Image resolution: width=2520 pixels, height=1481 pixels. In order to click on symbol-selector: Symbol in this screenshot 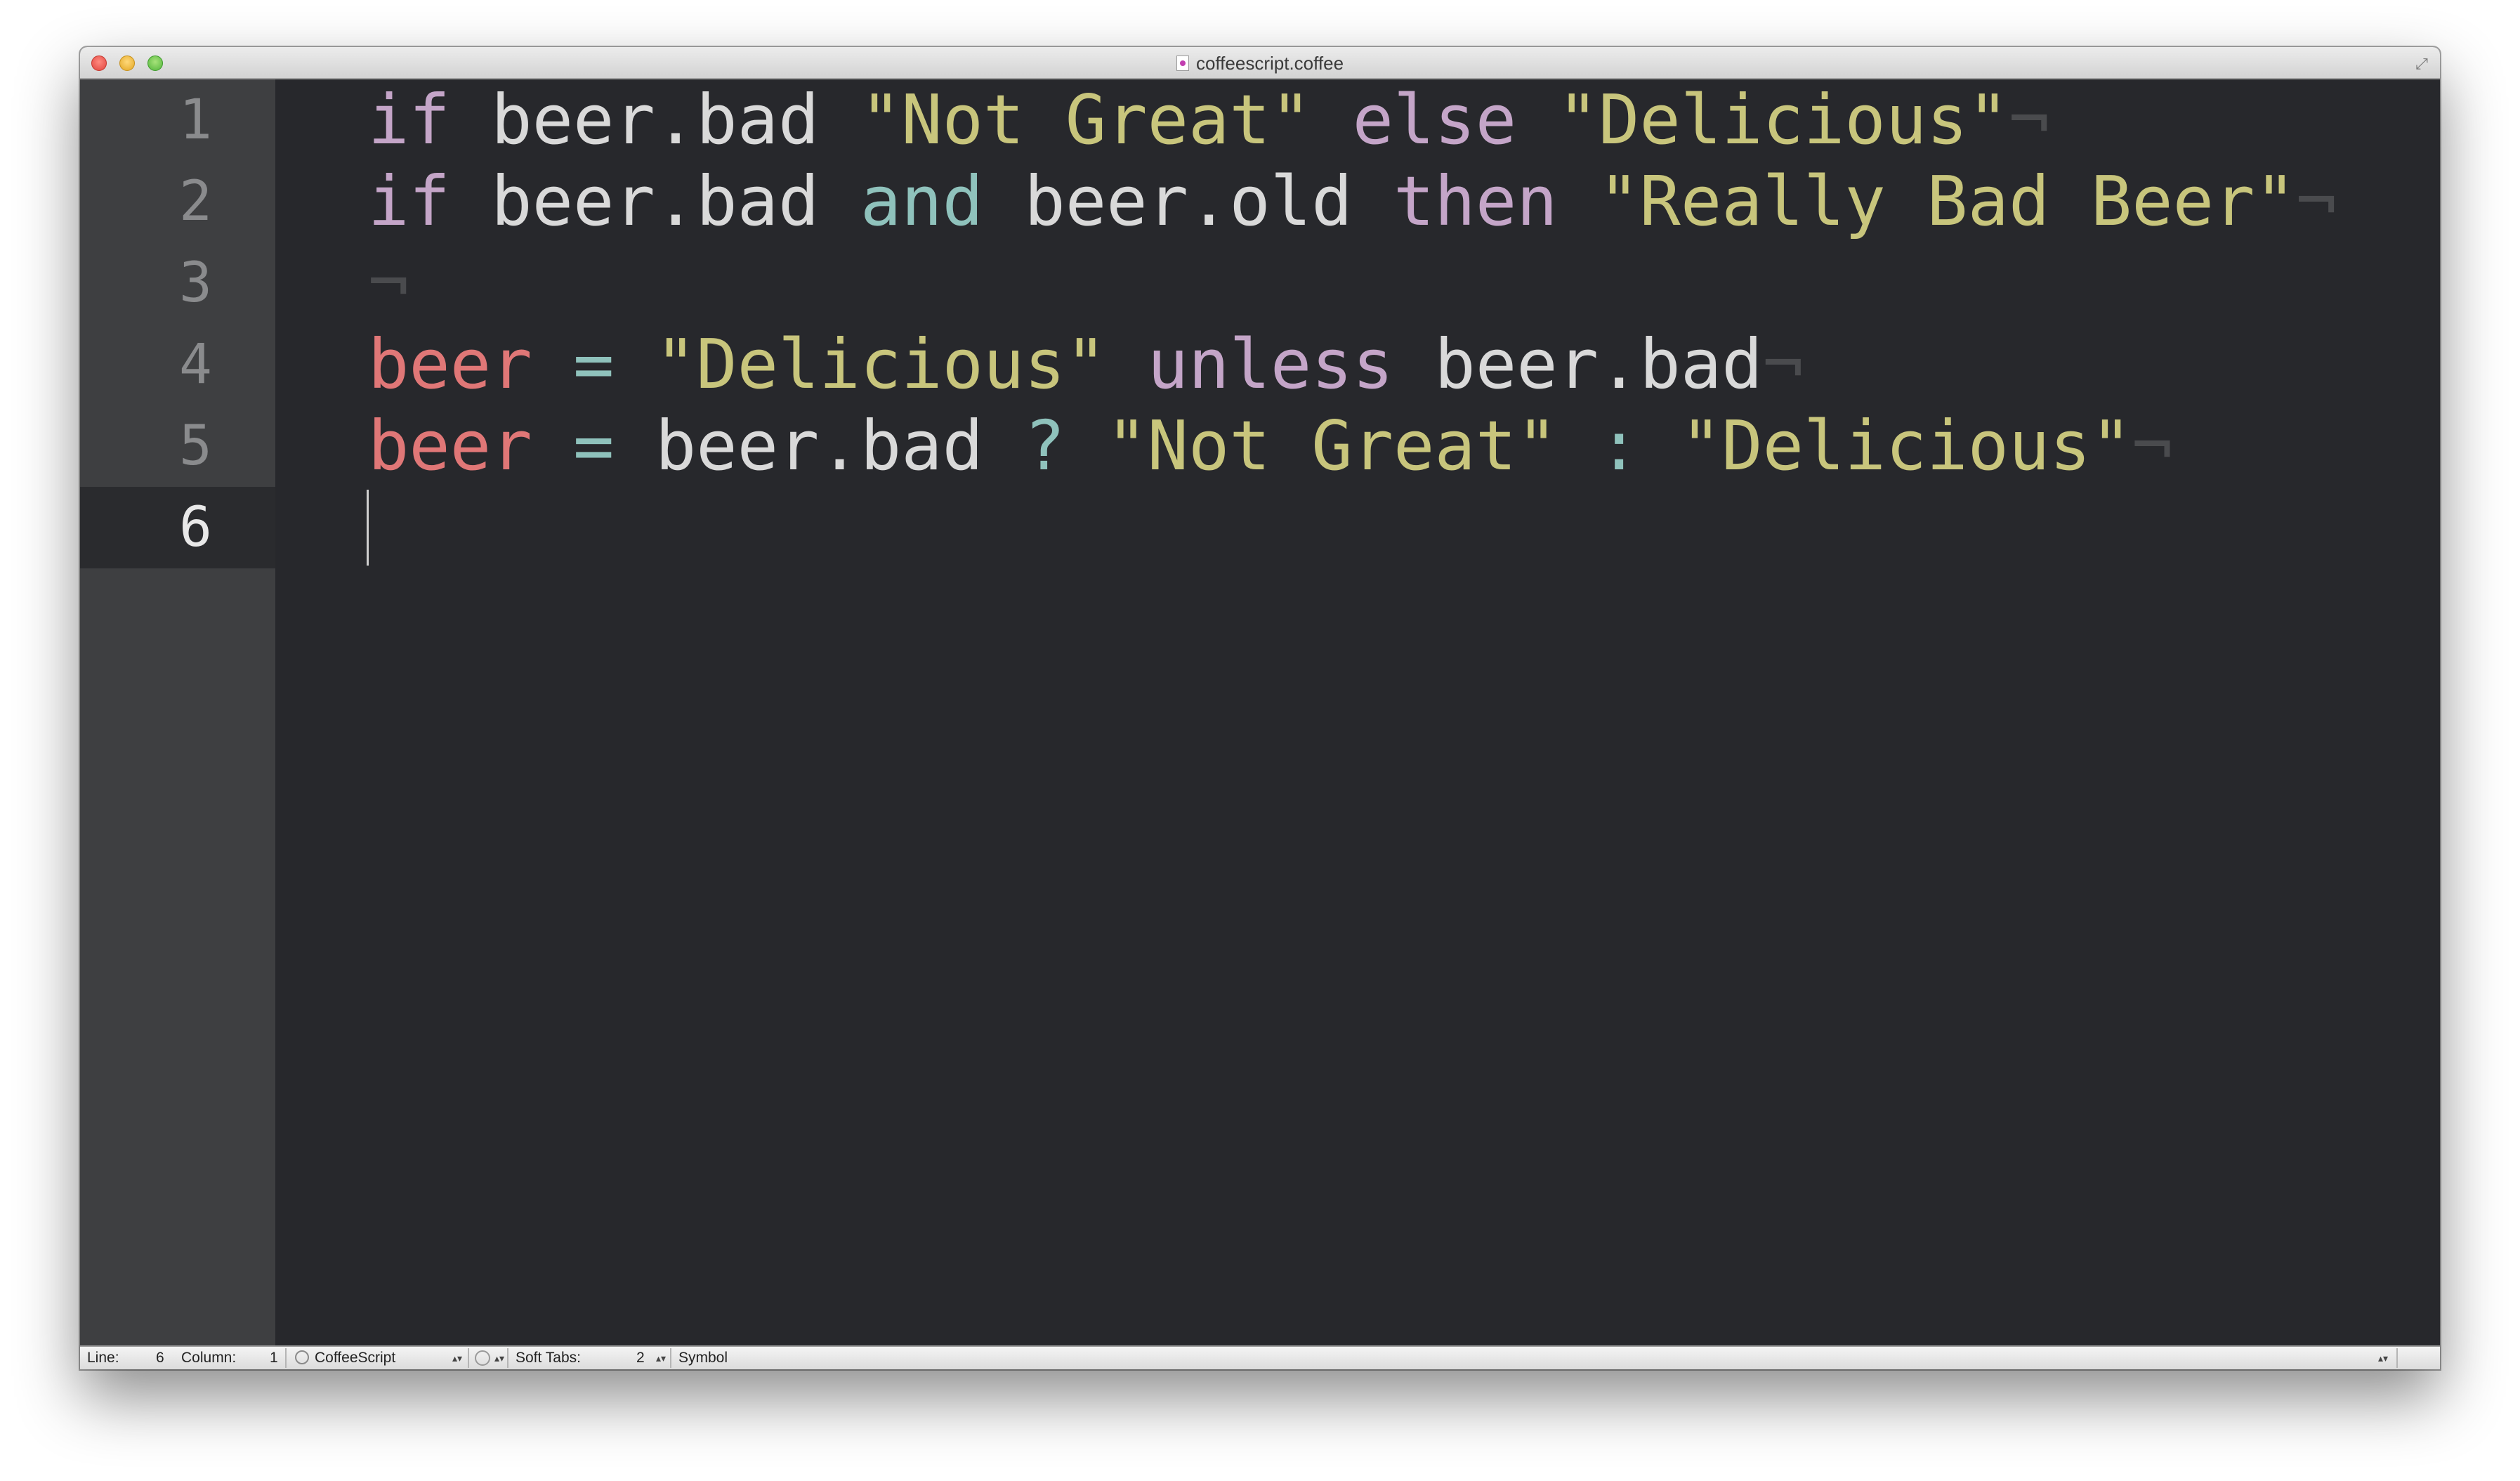, I will do `click(703, 1358)`.